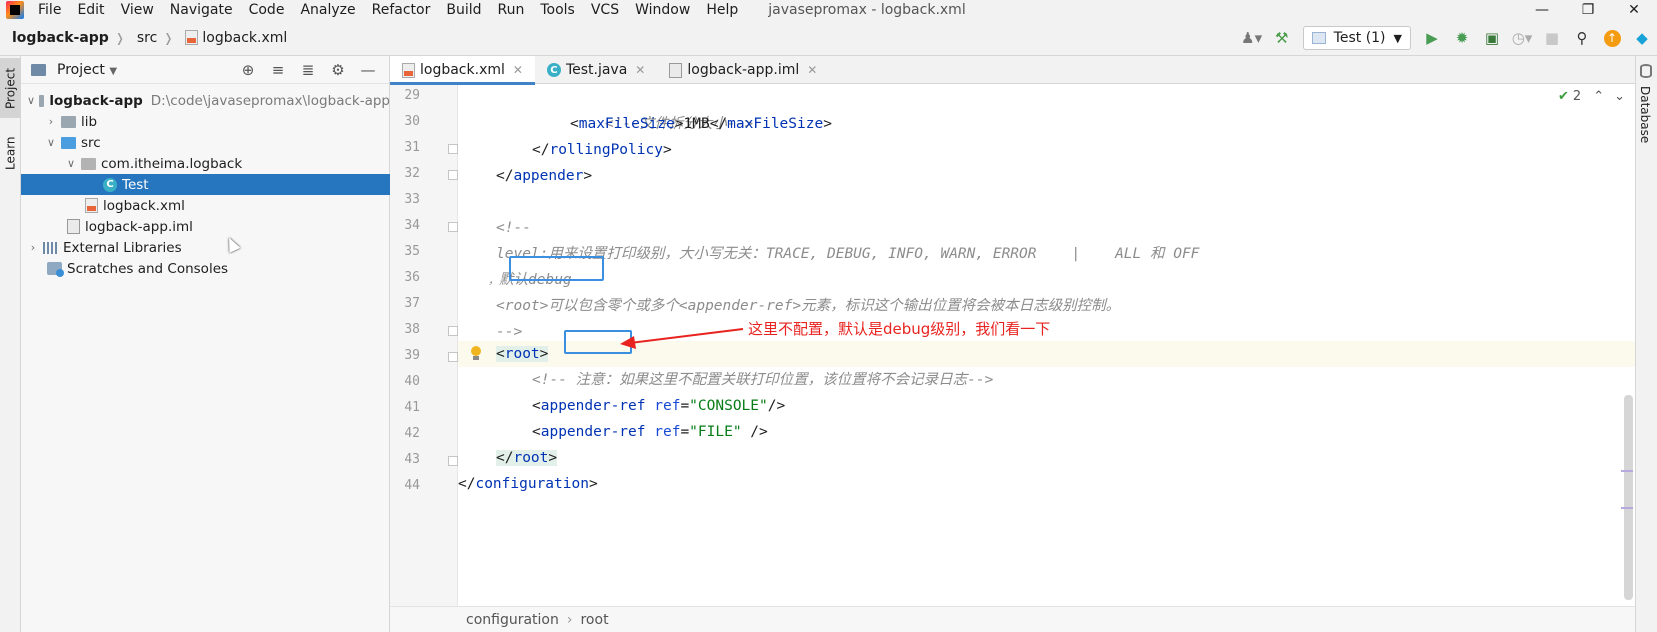  Describe the element at coordinates (725, 380) in the screenshot. I see `code-line-40: <!-- 注意：如果这里不配置关联打印位置，该位置将不会记录日志-->` at that location.